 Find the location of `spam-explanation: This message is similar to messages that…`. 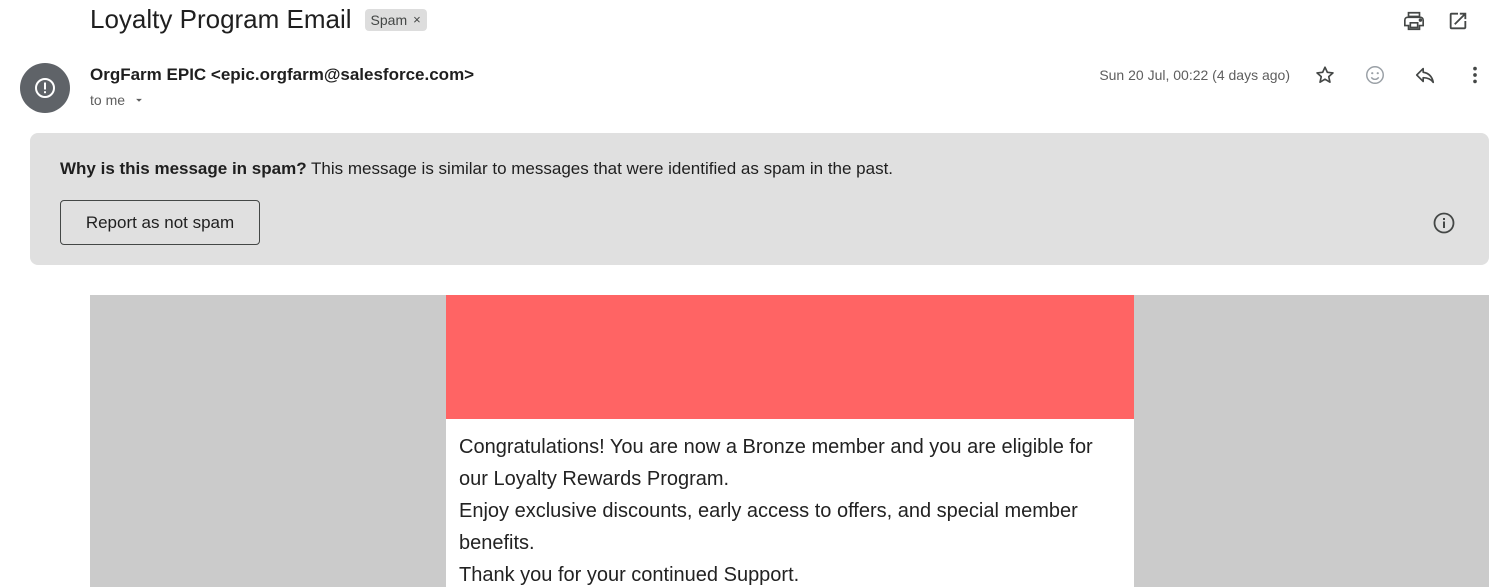

spam-explanation: This message is similar to messages that… is located at coordinates (600, 168).